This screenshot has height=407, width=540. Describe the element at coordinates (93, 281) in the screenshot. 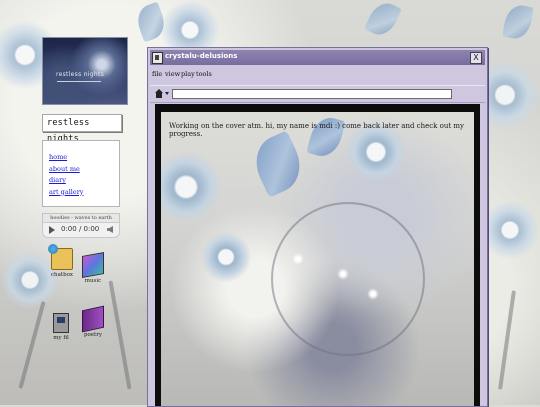

I see `desktop-icon-label: music` at that location.